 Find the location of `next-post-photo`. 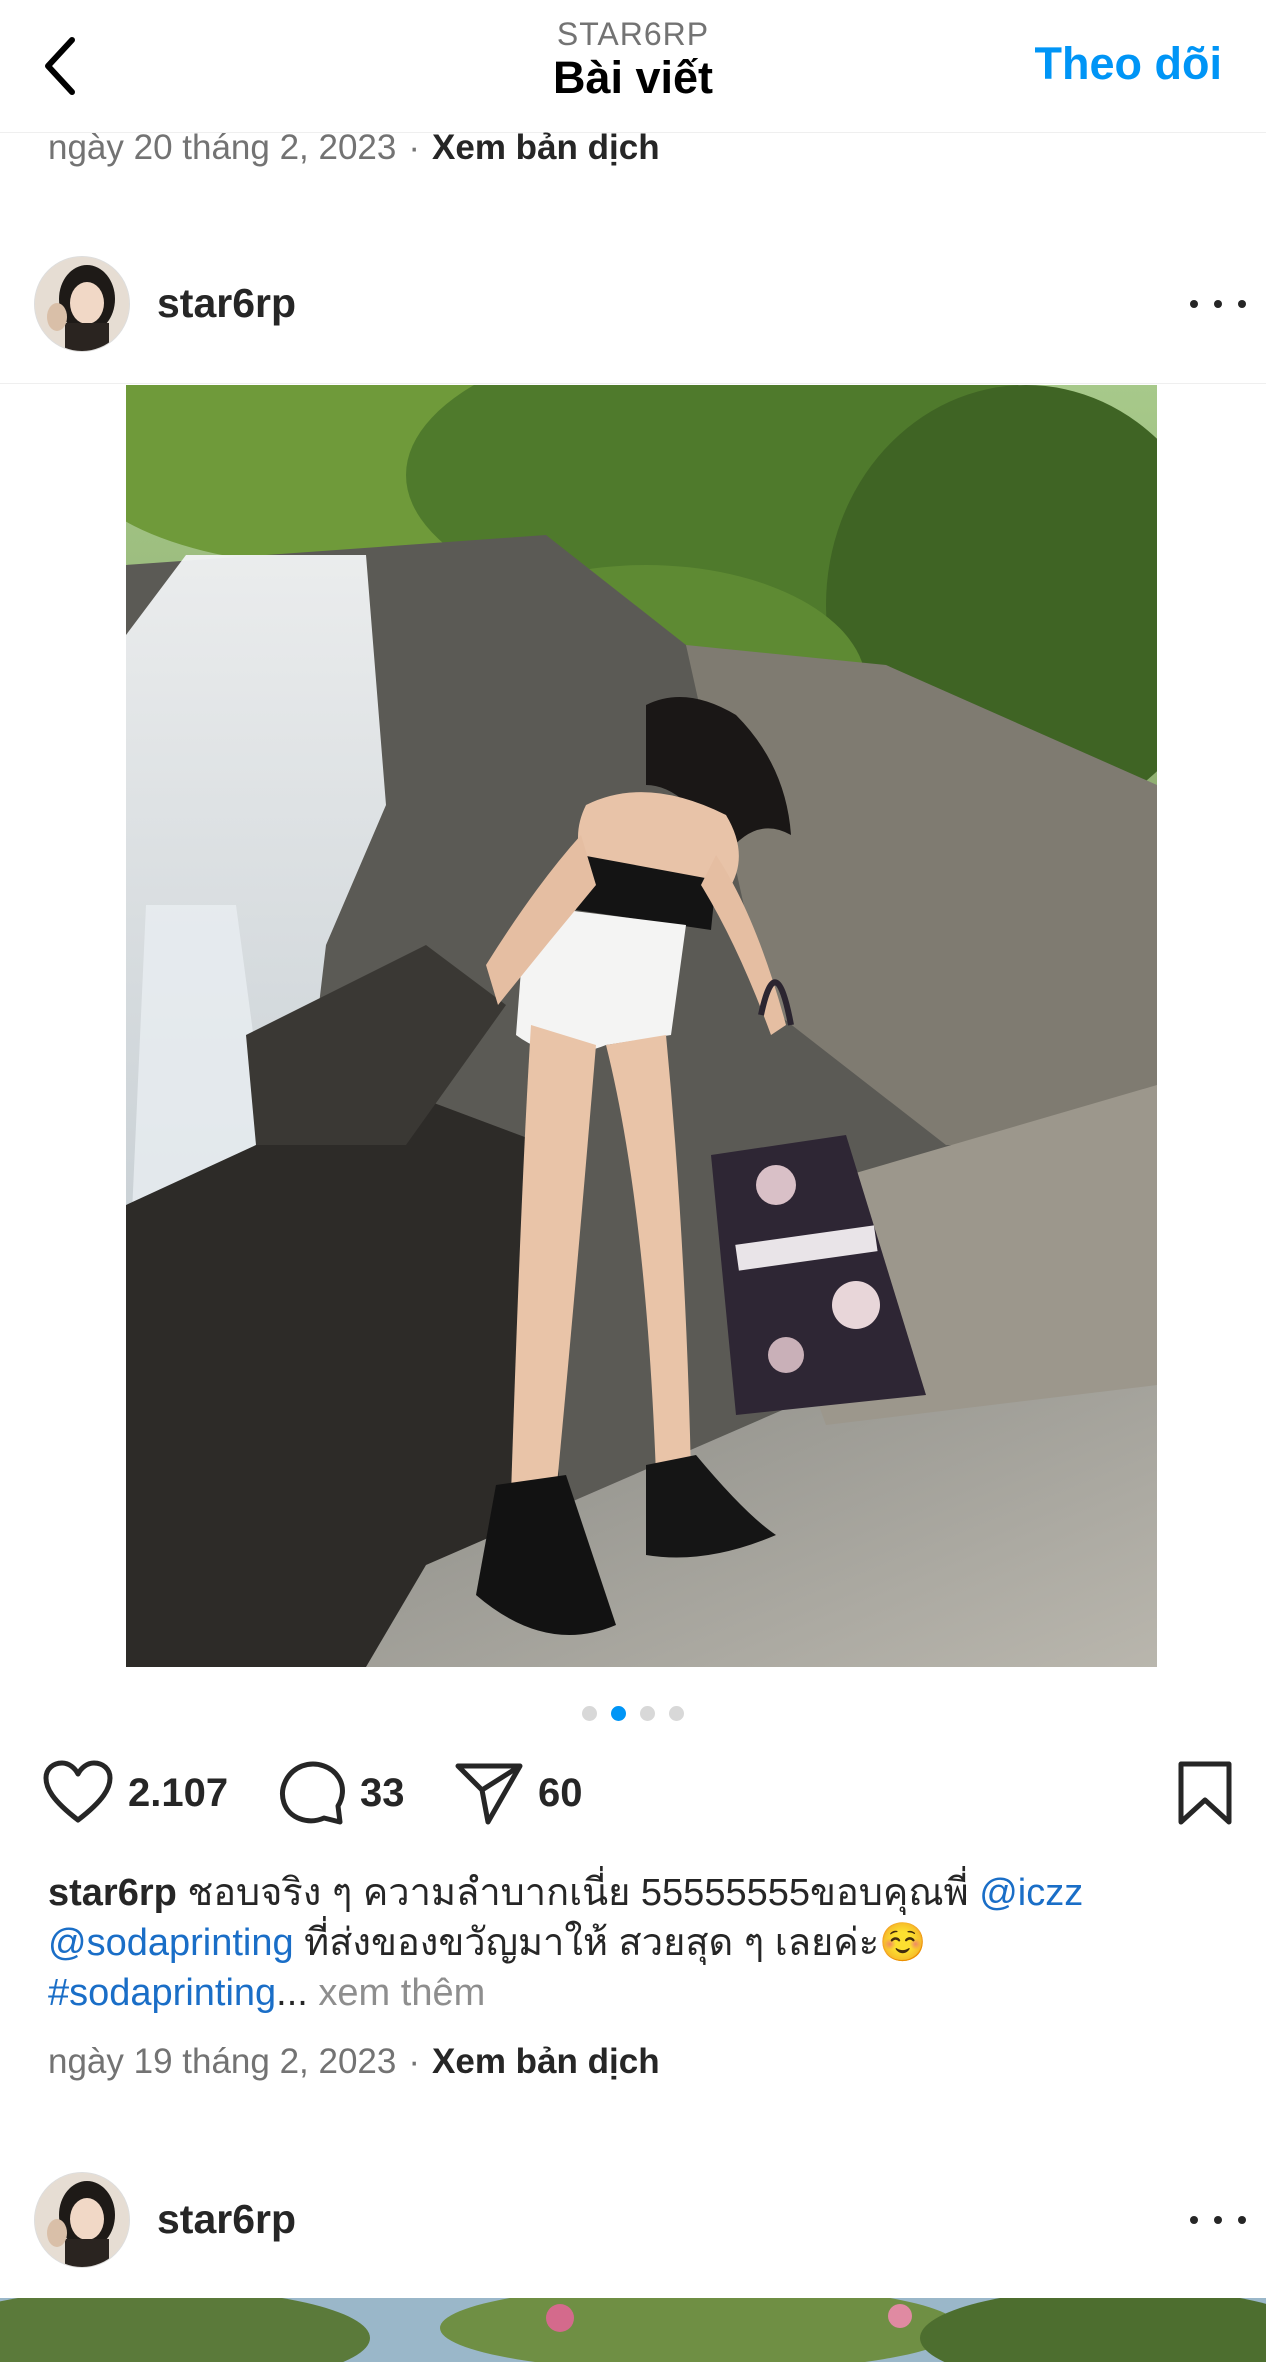

next-post-photo is located at coordinates (633, 2330).